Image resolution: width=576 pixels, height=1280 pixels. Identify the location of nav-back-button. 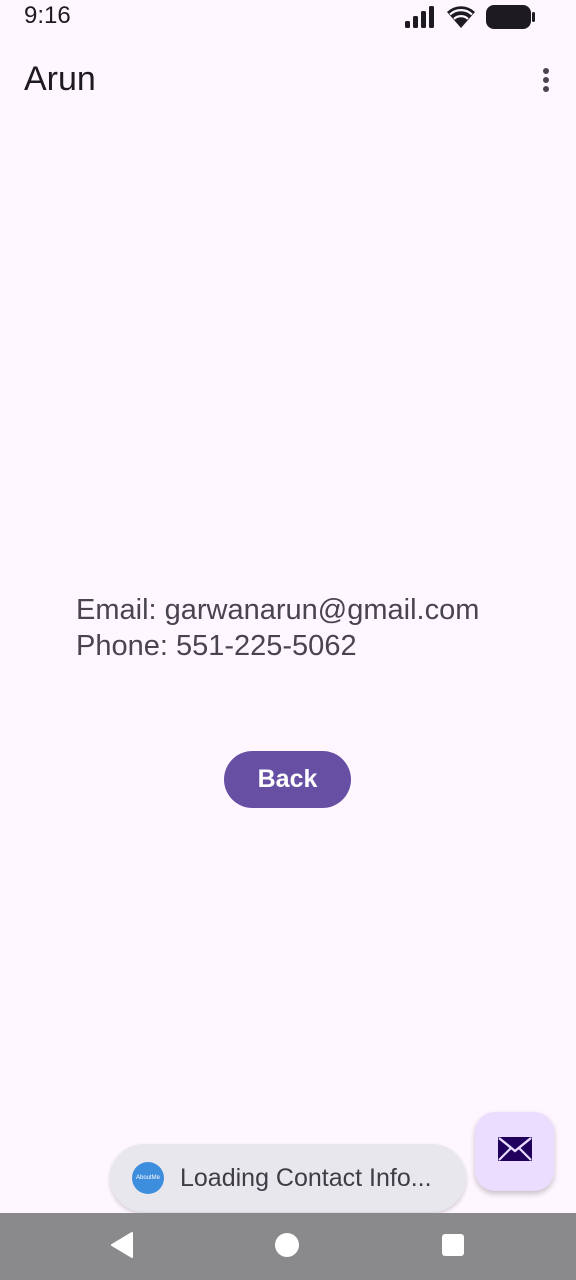
(122, 1247).